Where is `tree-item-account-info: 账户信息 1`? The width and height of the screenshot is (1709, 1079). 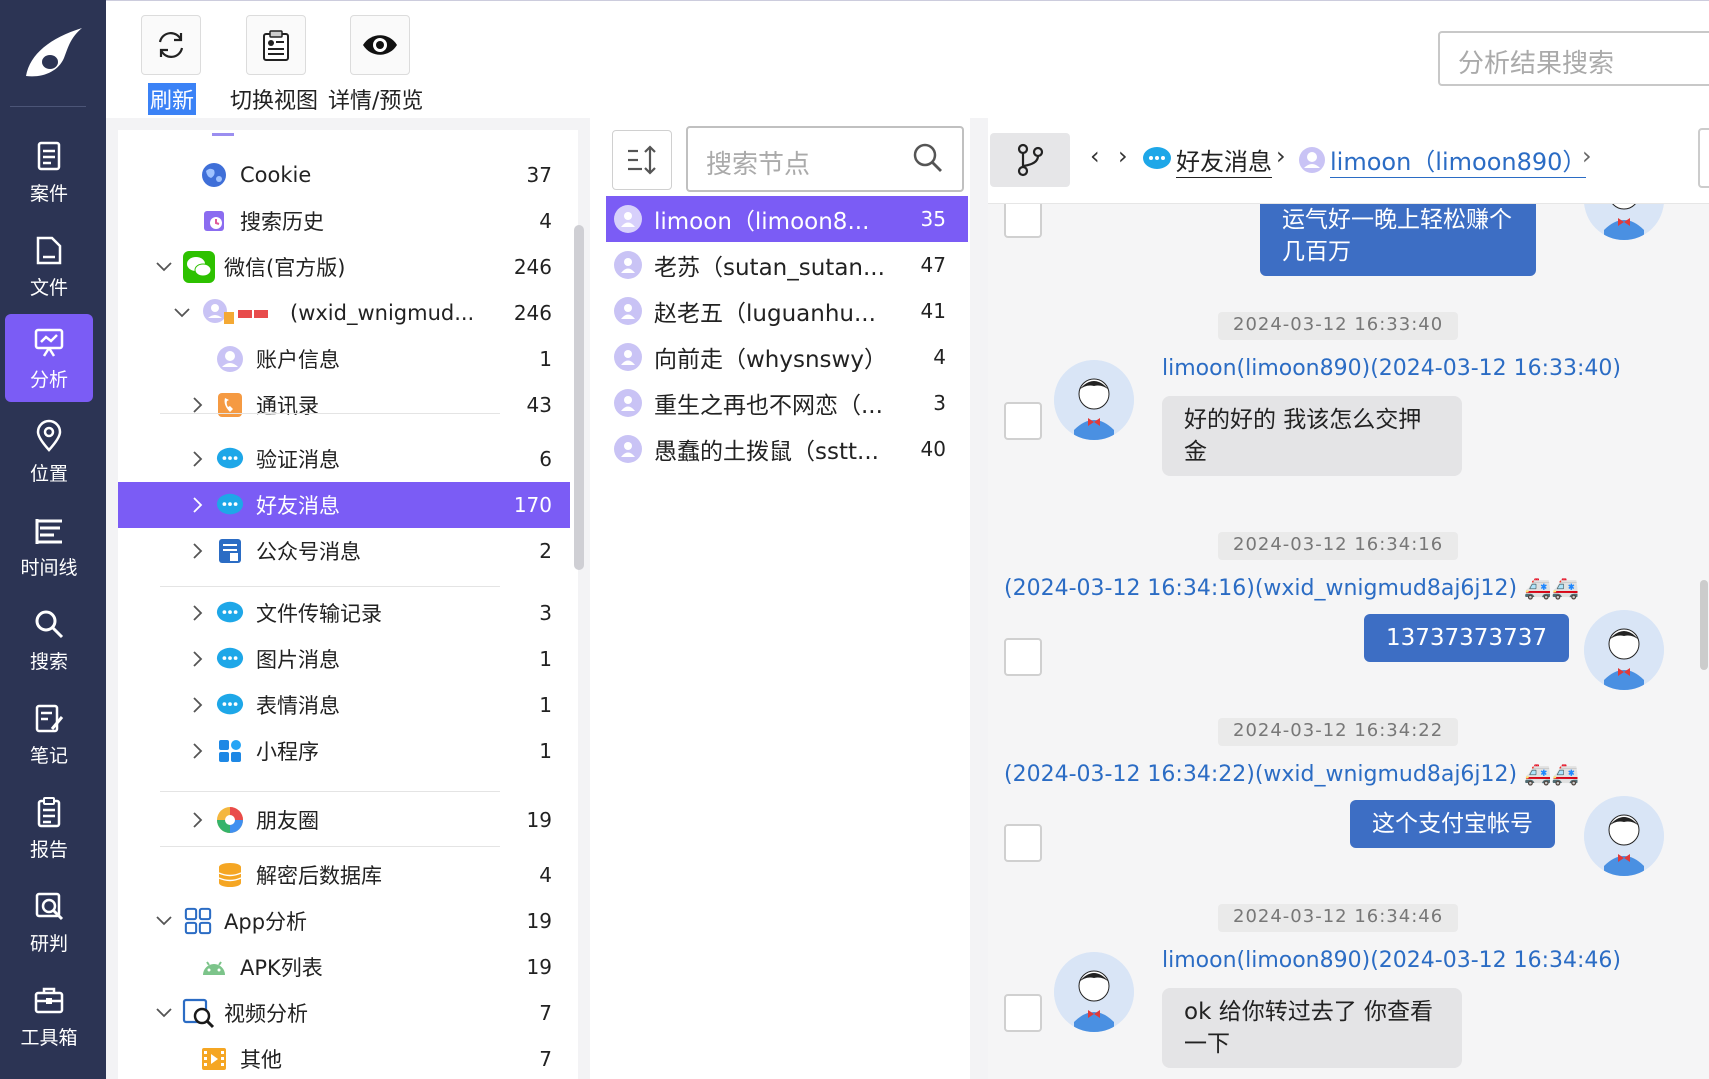
tree-item-account-info: 账户信息 1 is located at coordinates (344, 359).